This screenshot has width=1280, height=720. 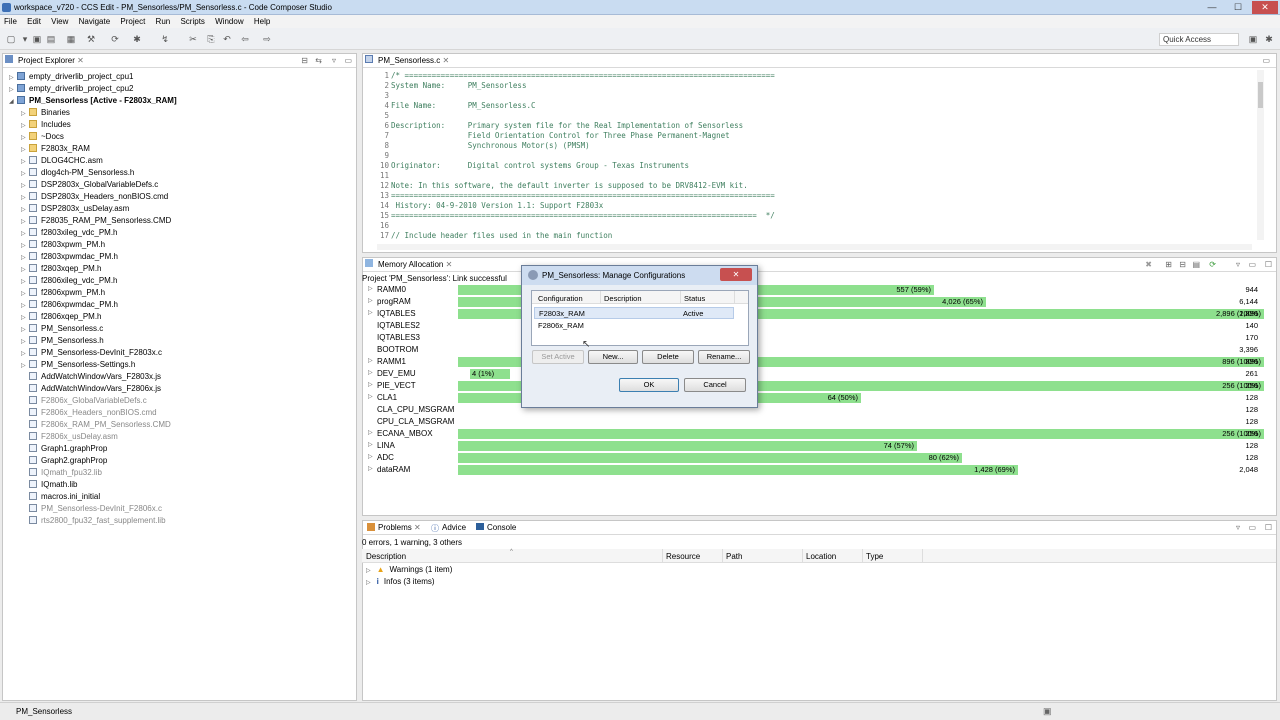 I want to click on quick-access-input: Quick Access, so click(x=1199, y=39).